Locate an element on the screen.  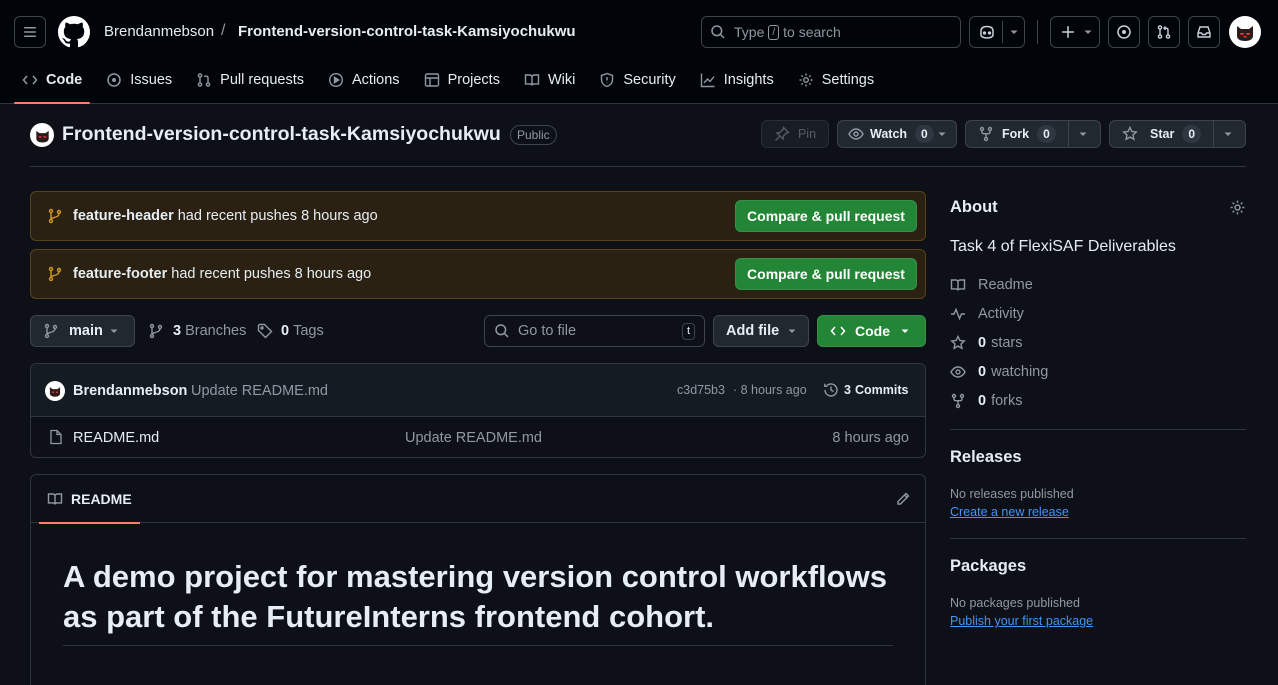
github-logo is located at coordinates (74, 32).